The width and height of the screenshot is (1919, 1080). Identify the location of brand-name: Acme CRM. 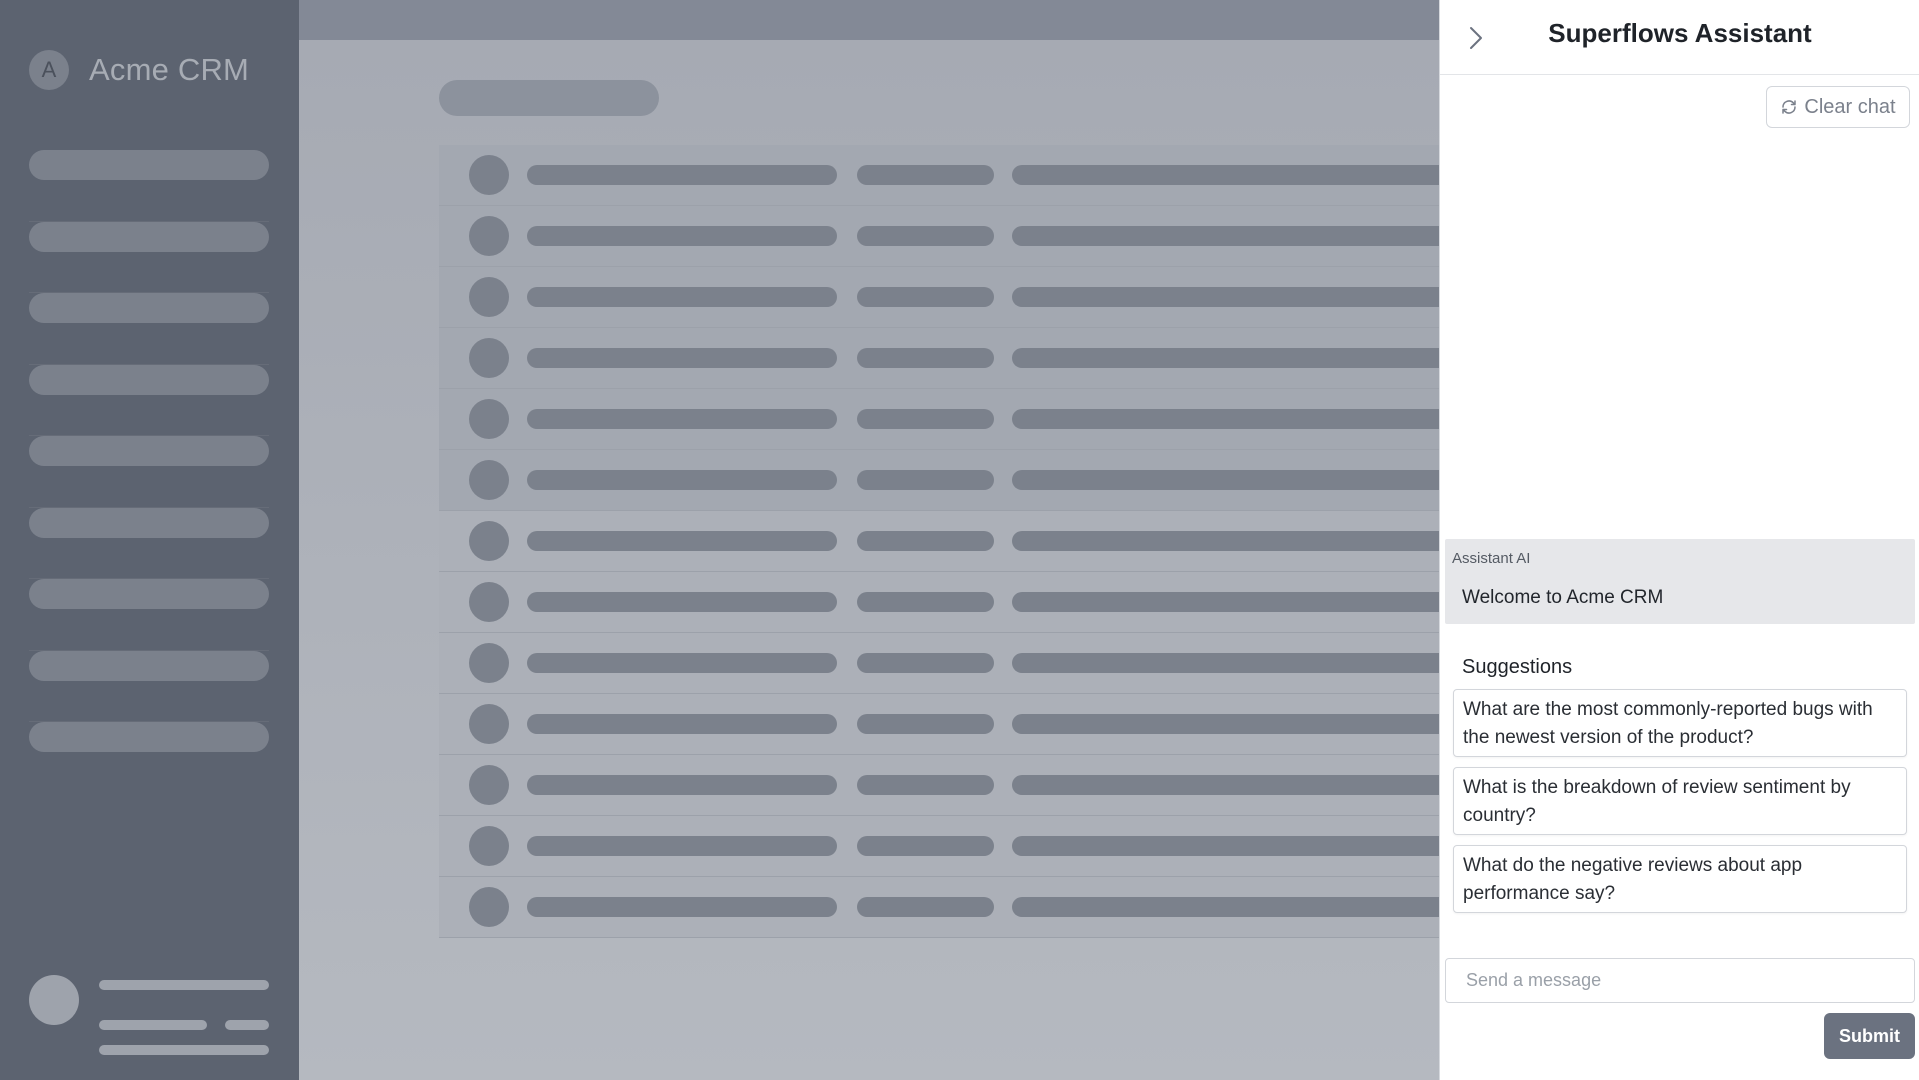
(169, 69).